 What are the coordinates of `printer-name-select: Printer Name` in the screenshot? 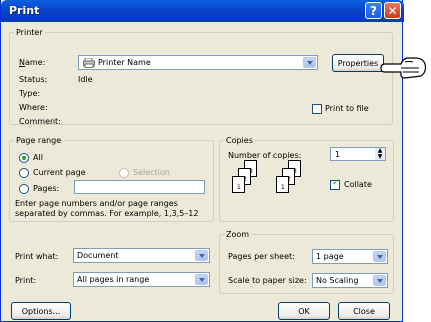 It's located at (198, 62).